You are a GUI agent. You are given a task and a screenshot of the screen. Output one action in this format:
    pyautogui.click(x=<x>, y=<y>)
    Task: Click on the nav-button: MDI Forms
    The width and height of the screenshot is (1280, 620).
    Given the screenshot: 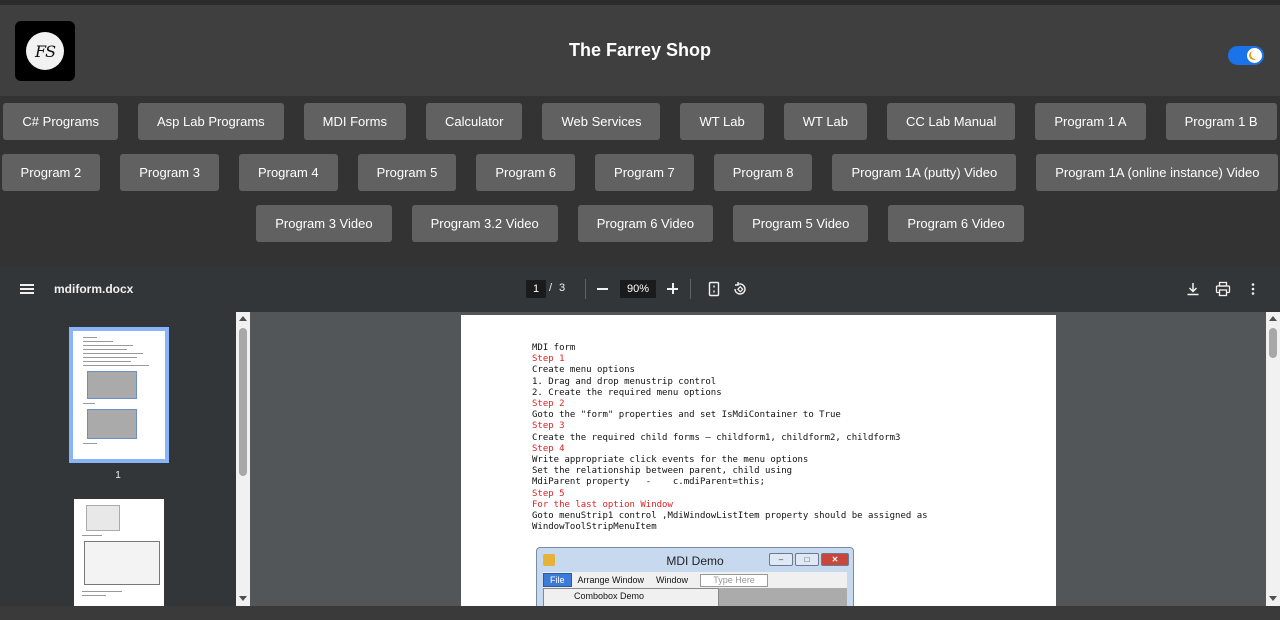 What is the action you would take?
    pyautogui.click(x=354, y=121)
    